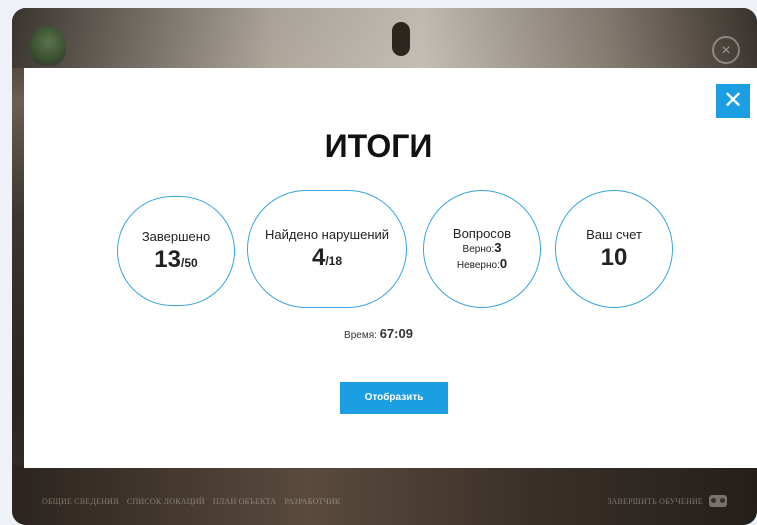  What do you see at coordinates (176, 259) in the screenshot?
I see `stat-completed-value: 13/50` at bounding box center [176, 259].